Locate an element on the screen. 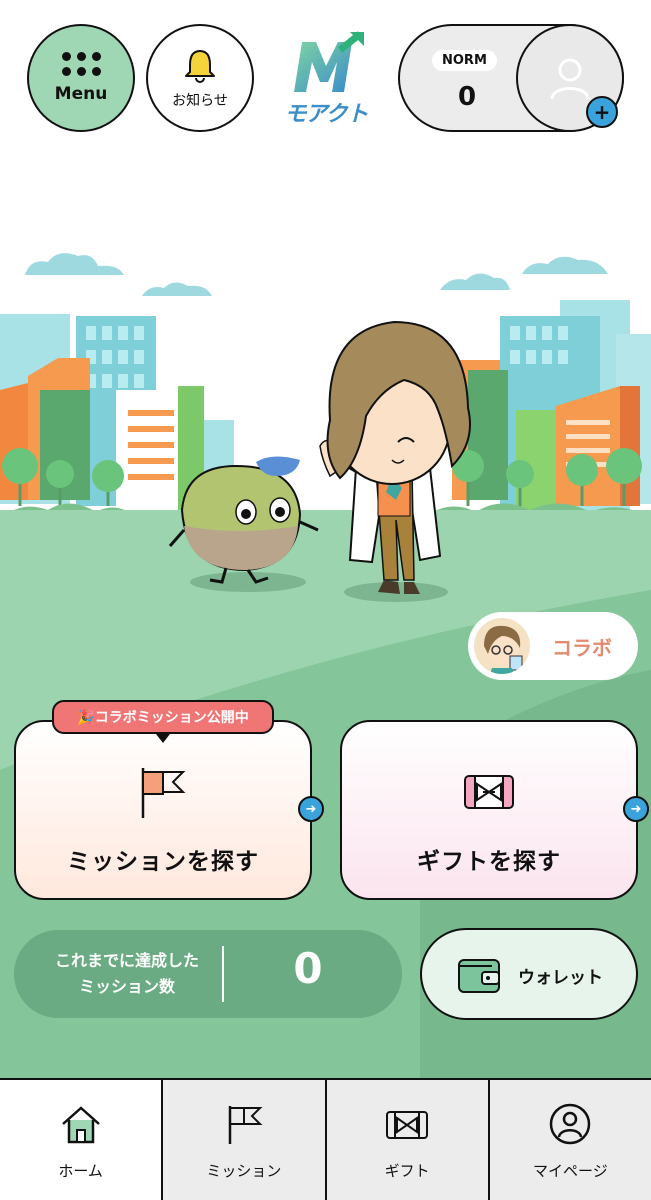 The image size is (651, 1200). collab-label: コラボ is located at coordinates (582, 647).